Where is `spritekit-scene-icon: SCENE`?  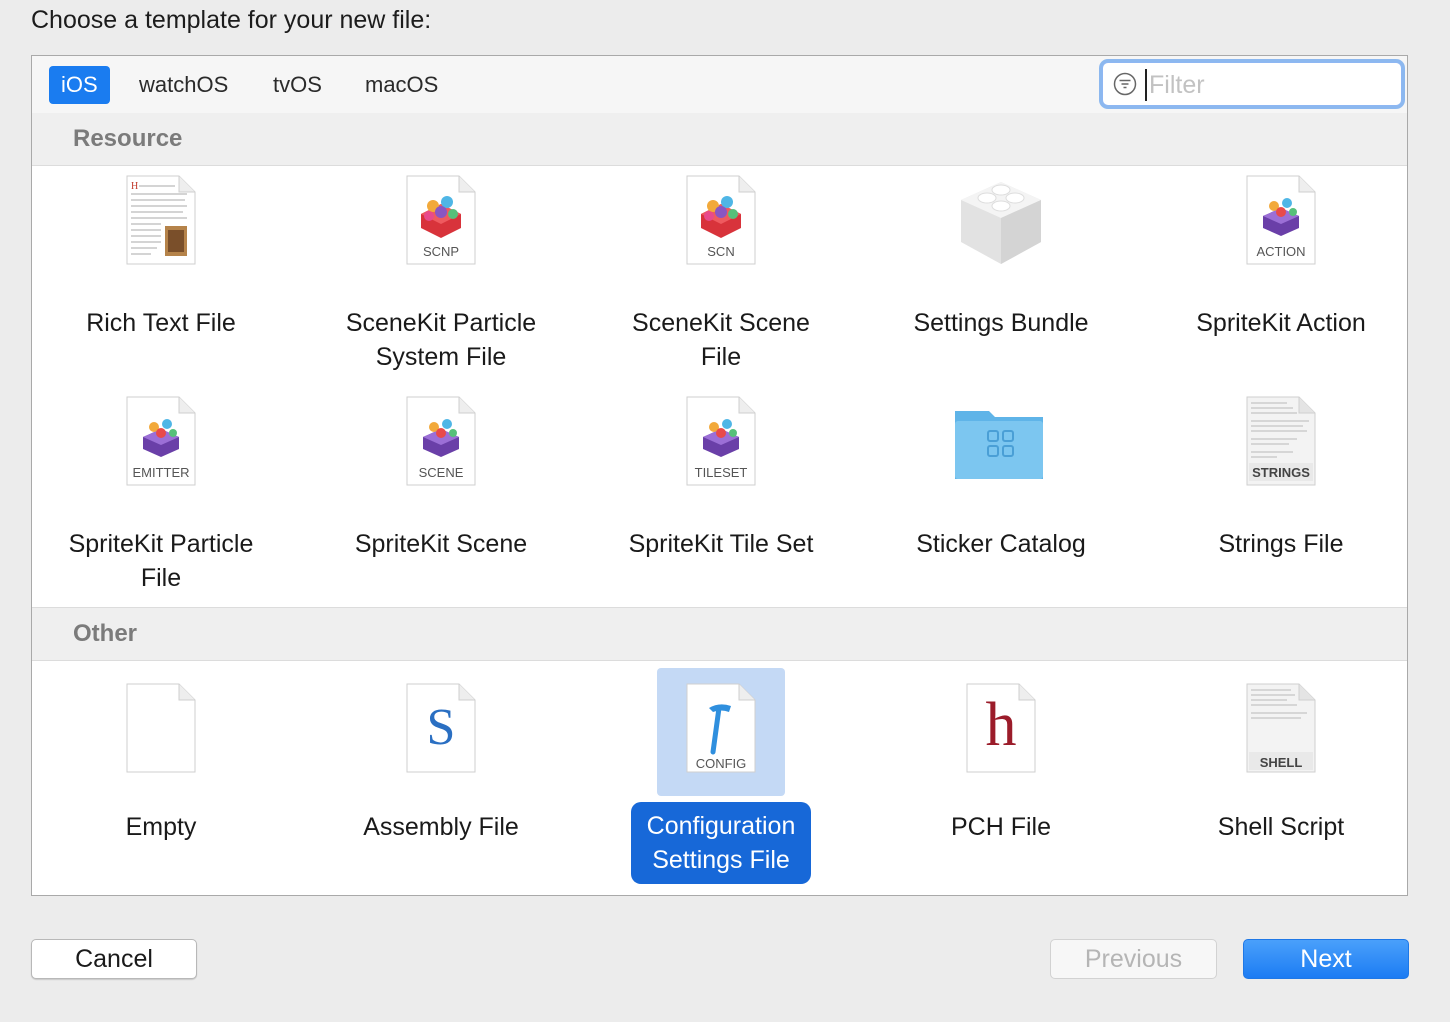
spritekit-scene-icon: SCENE is located at coordinates (441, 457).